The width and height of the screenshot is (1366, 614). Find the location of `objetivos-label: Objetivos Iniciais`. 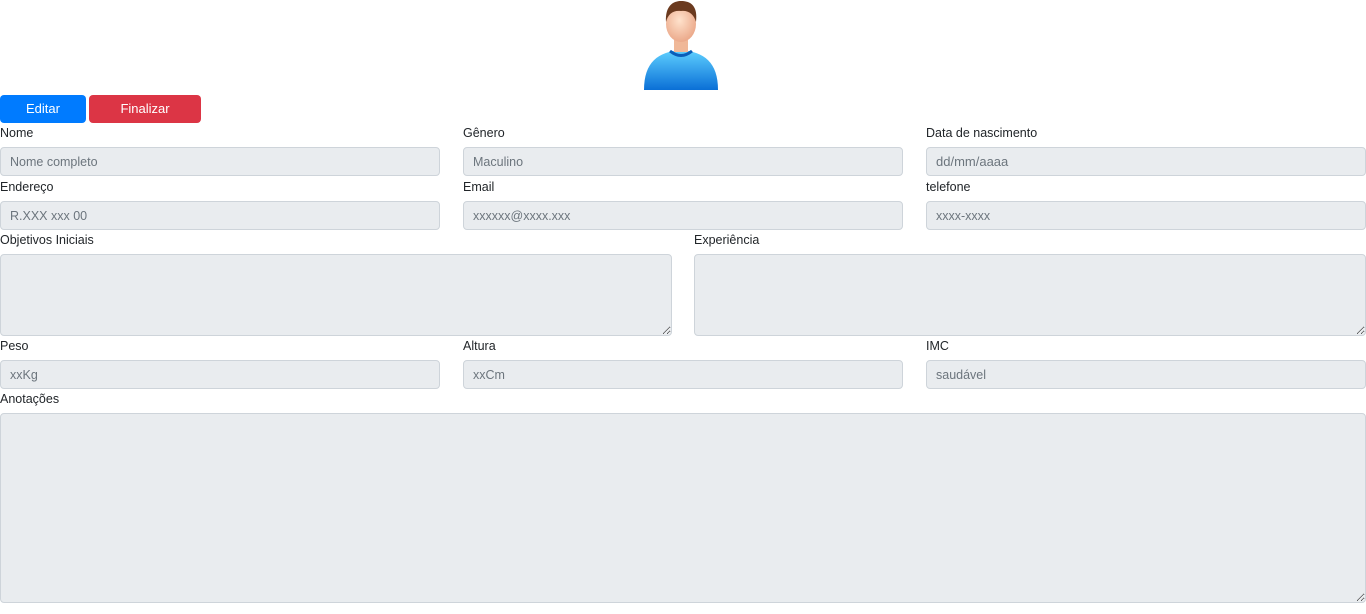

objetivos-label: Objetivos Iniciais is located at coordinates (47, 240).